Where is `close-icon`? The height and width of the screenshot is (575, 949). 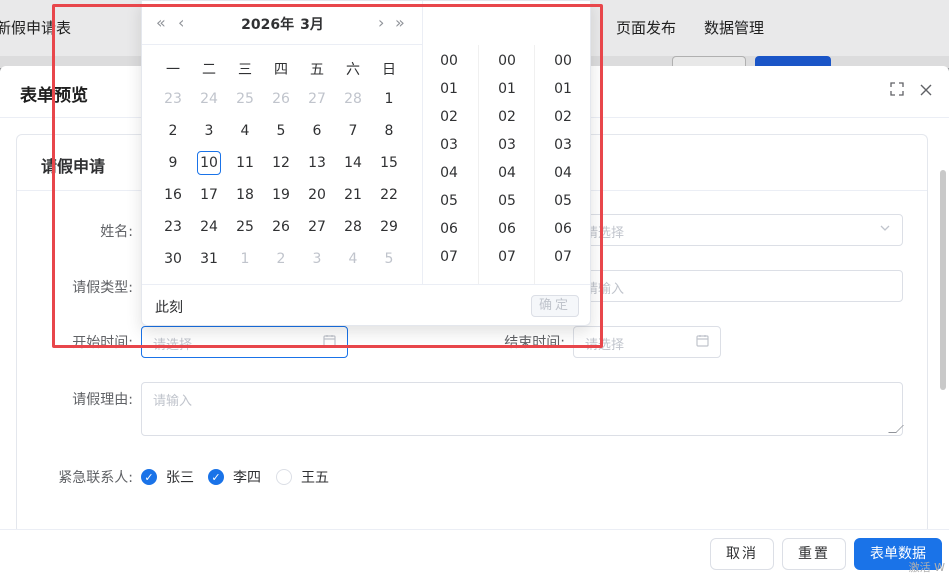 close-icon is located at coordinates (926, 91).